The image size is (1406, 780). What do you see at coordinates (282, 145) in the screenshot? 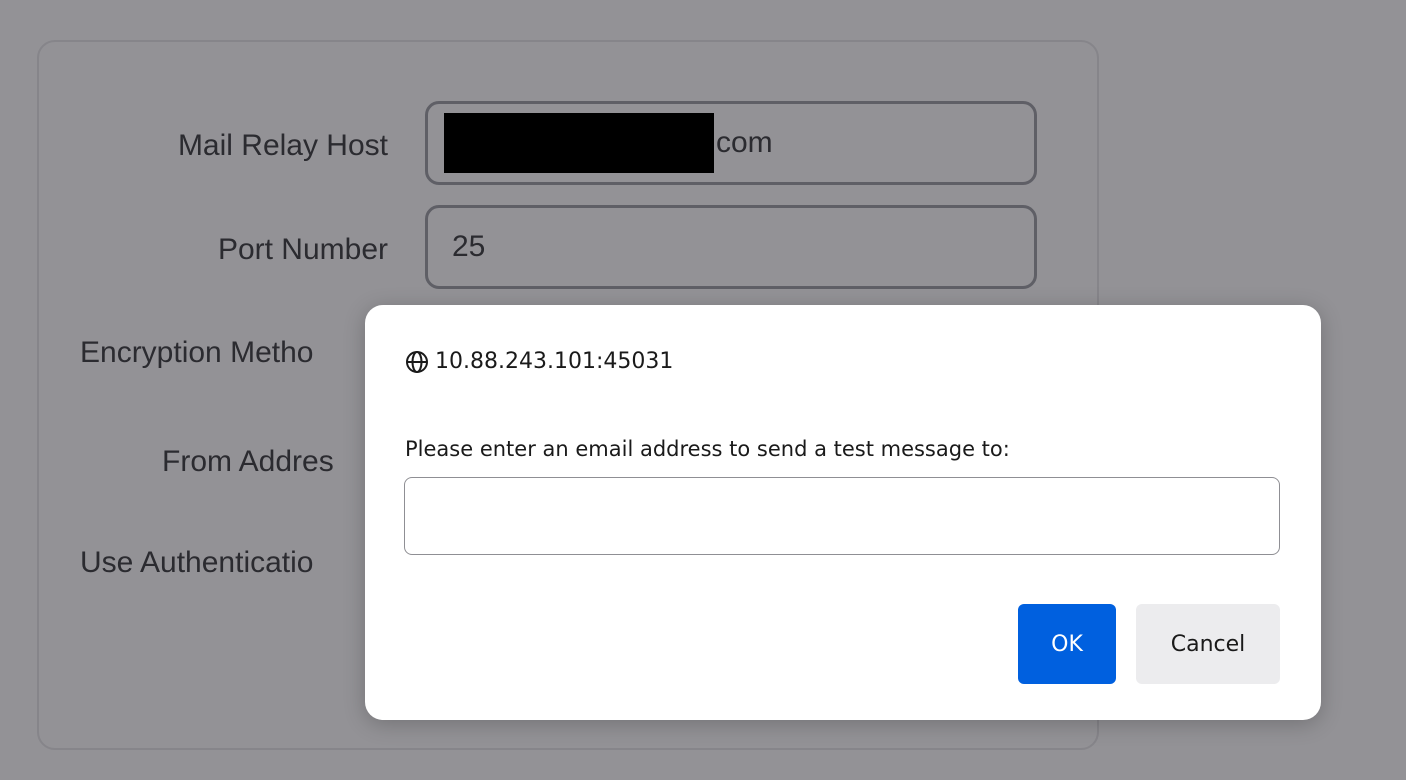
I see `mail-relay-host-label: Mail Relay Host` at bounding box center [282, 145].